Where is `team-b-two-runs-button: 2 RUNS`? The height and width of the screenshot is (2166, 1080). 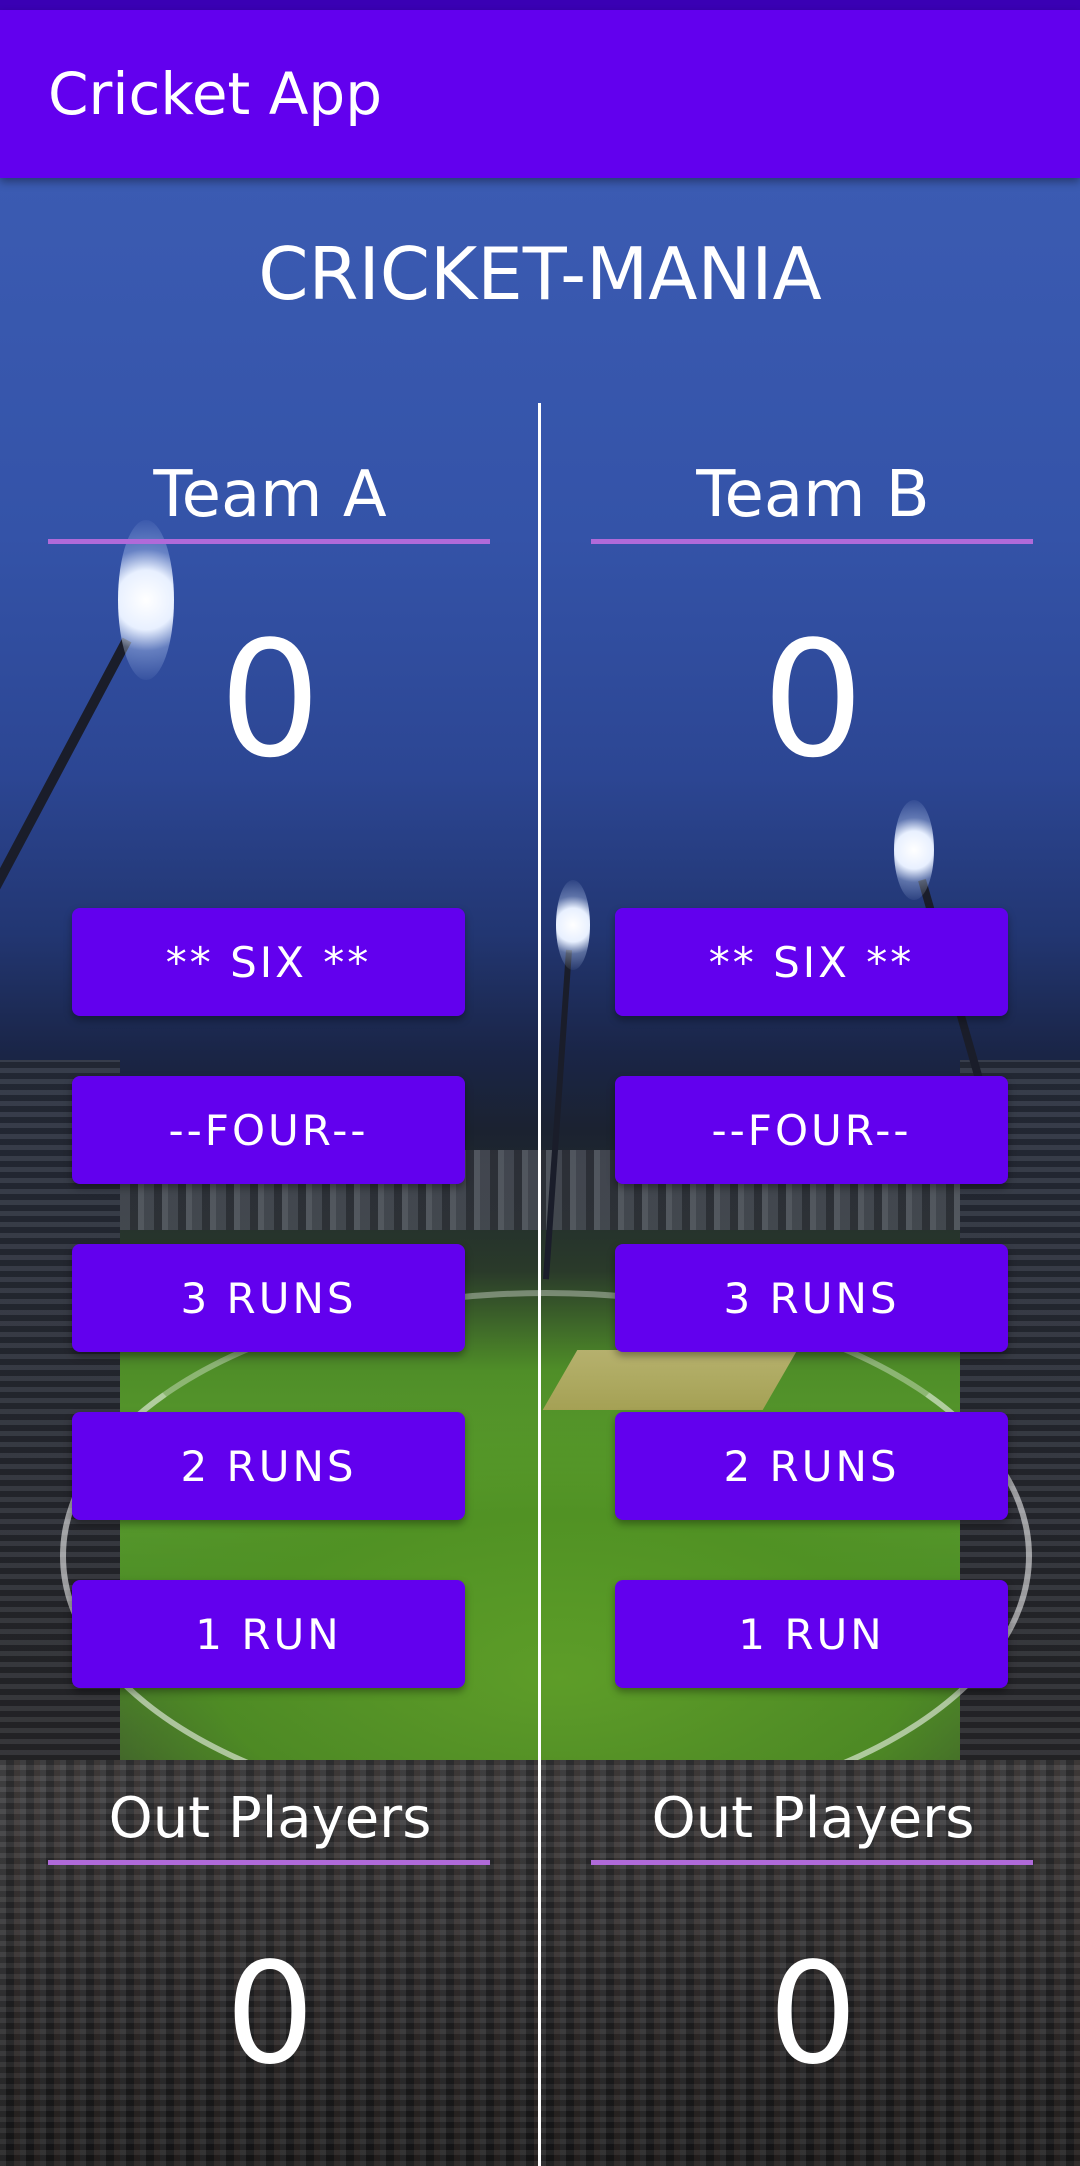 team-b-two-runs-button: 2 RUNS is located at coordinates (811, 1466).